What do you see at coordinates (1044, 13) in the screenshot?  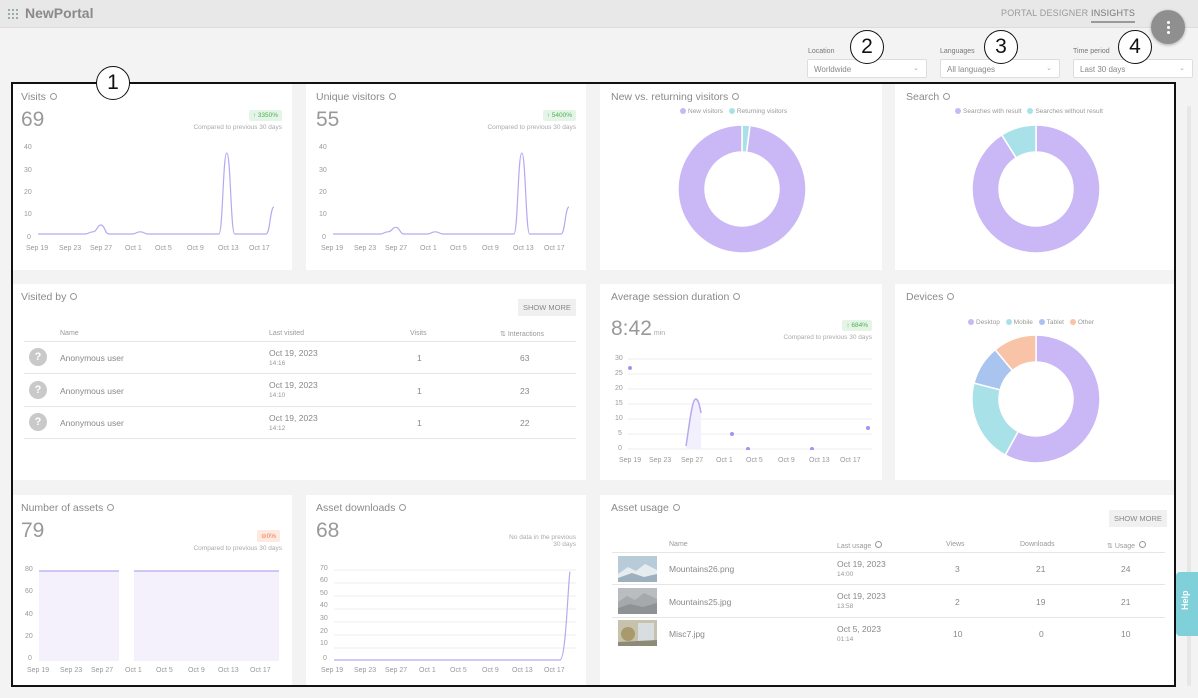 I see `nav-portal-designer: PORTAL DESIGNER` at bounding box center [1044, 13].